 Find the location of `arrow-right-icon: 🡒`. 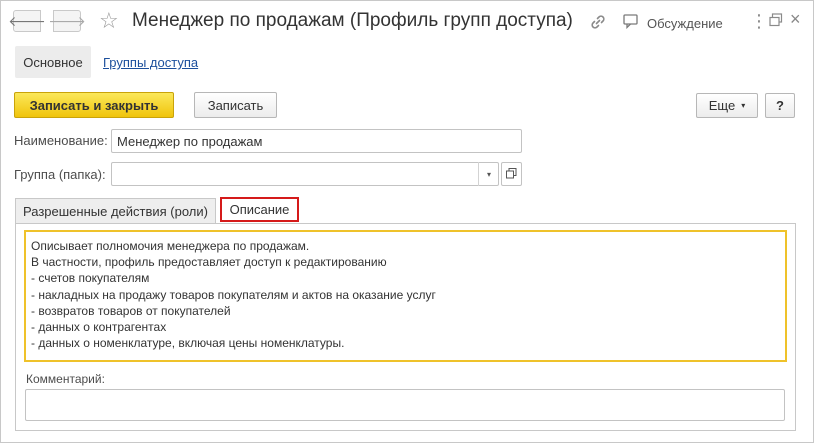

arrow-right-icon: 🡒 is located at coordinates (67, 20).